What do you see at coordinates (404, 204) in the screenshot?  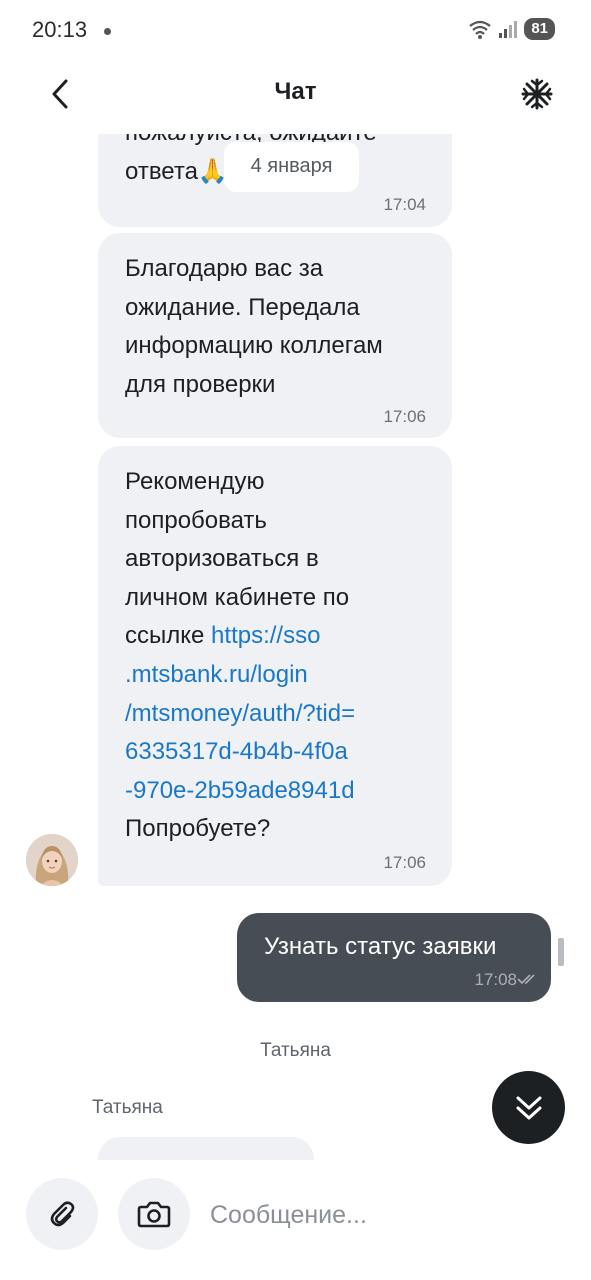 I see `message-time: 17:04` at bounding box center [404, 204].